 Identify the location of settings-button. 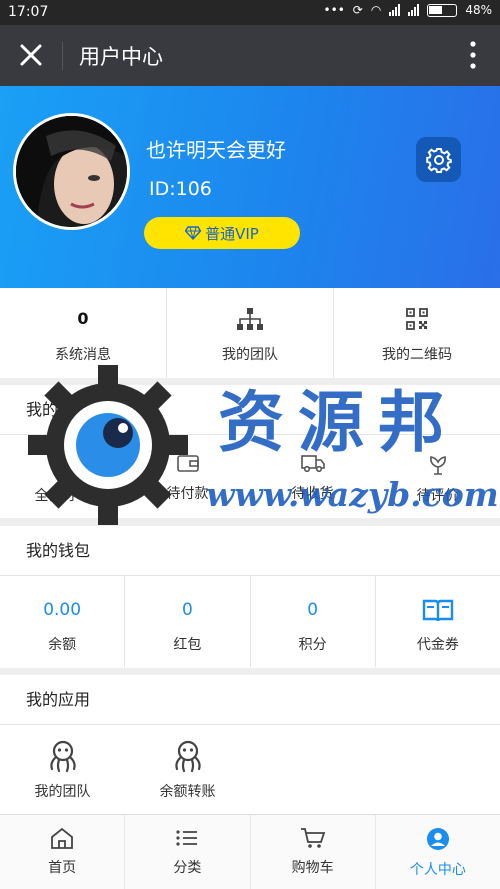
(438, 159).